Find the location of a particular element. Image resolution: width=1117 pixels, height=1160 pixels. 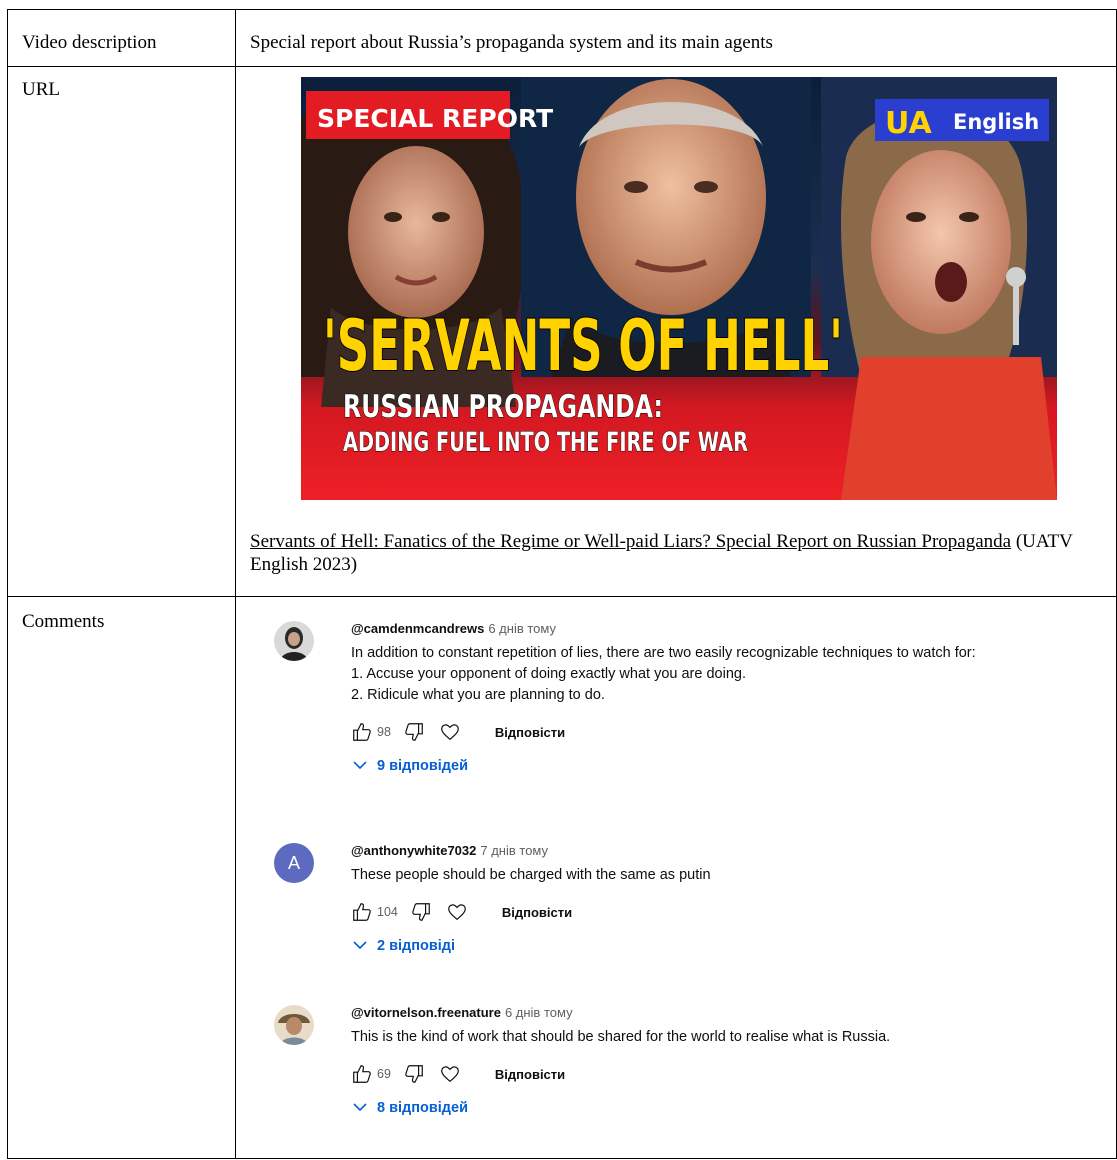

comment-header: @anthonywhite7032 7 днів тому is located at coordinates (734, 851).